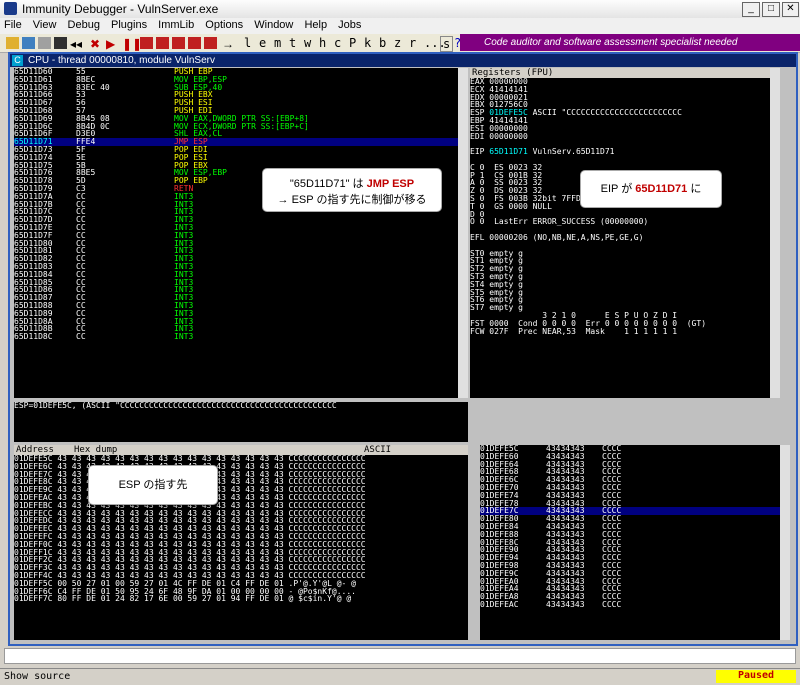  Describe the element at coordinates (620, 152) in the screenshot. I see `register-row: EIP 65D11D71 VulnServ.65D11D71` at that location.